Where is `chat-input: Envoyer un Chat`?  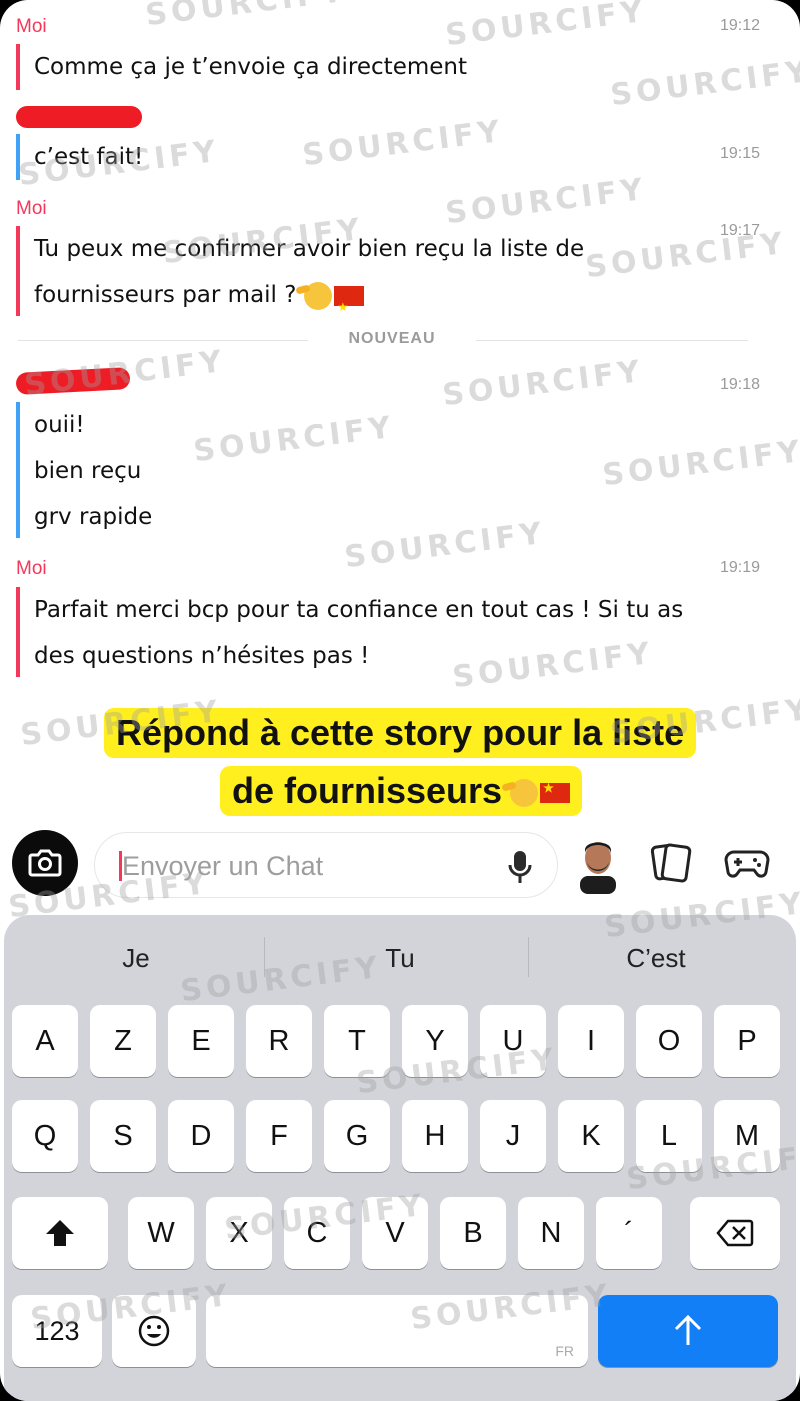 chat-input: Envoyer un Chat is located at coordinates (326, 865).